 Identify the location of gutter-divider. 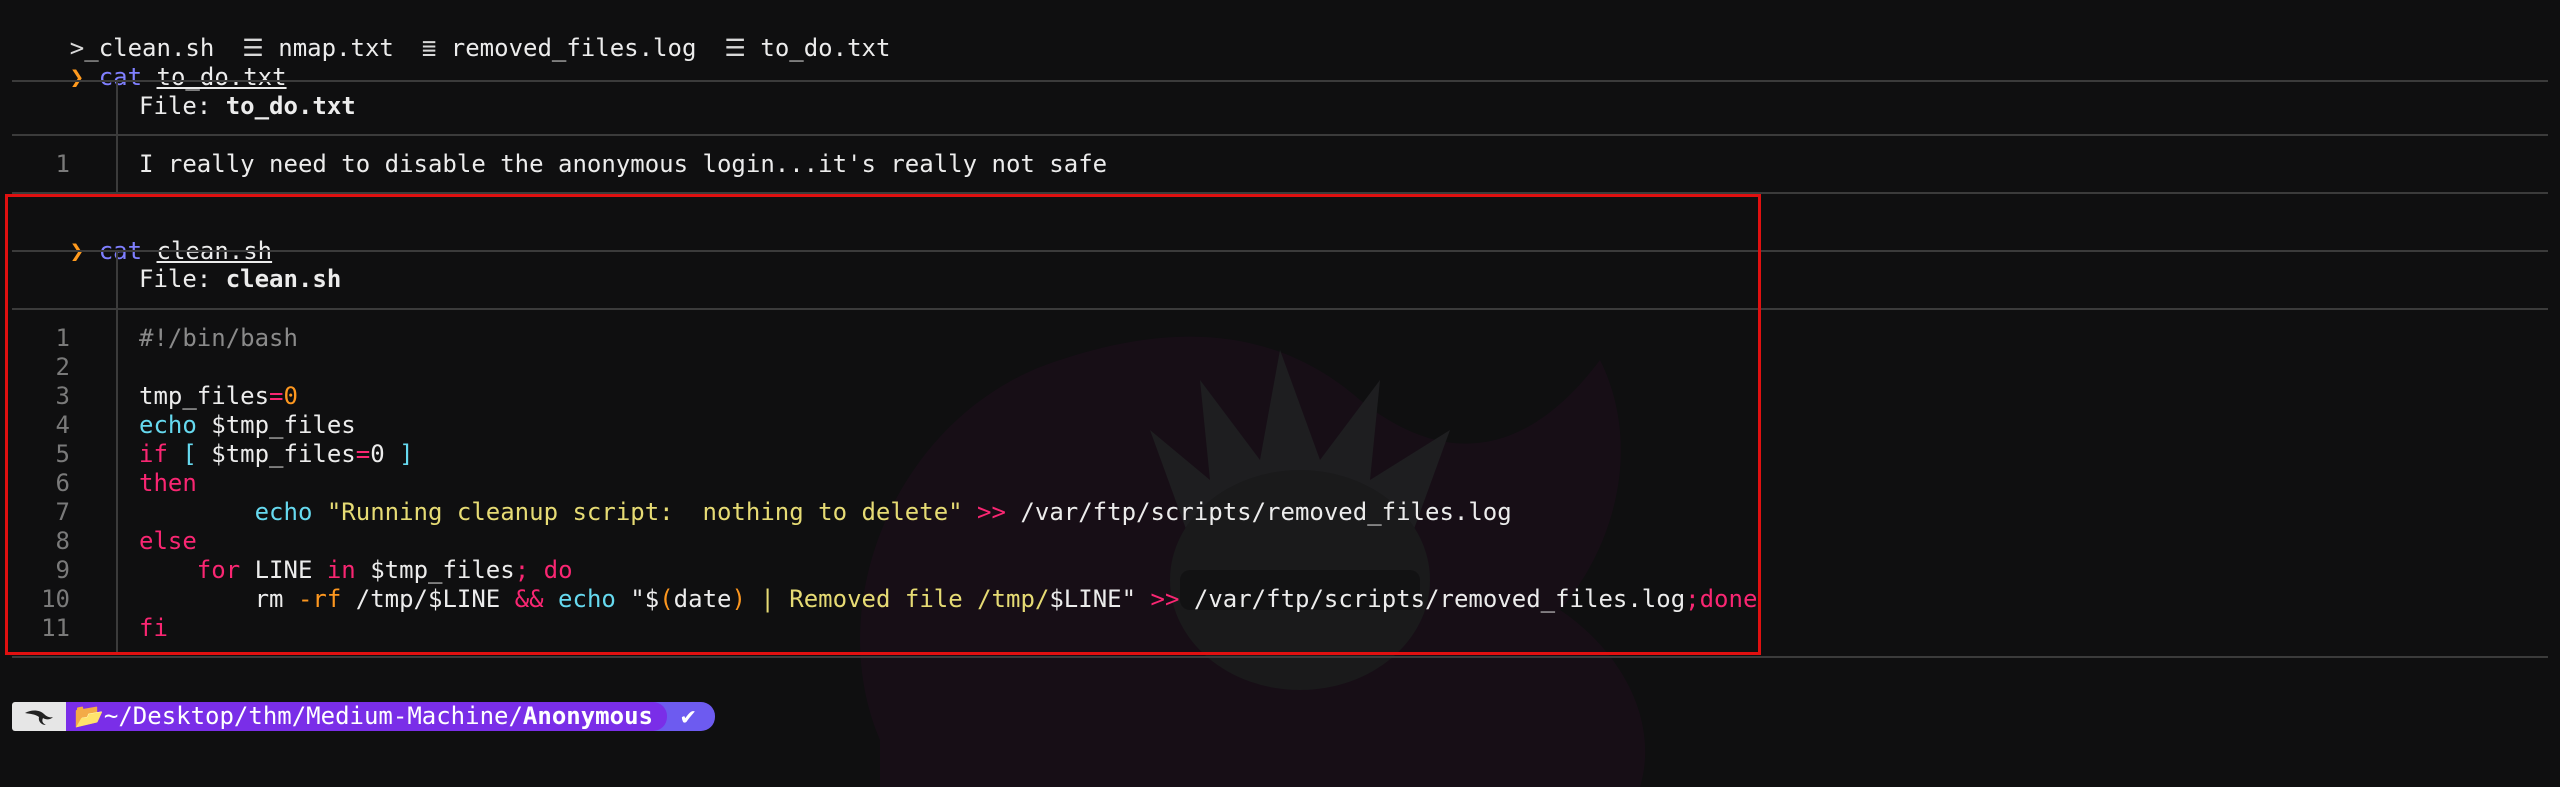
(117, 137).